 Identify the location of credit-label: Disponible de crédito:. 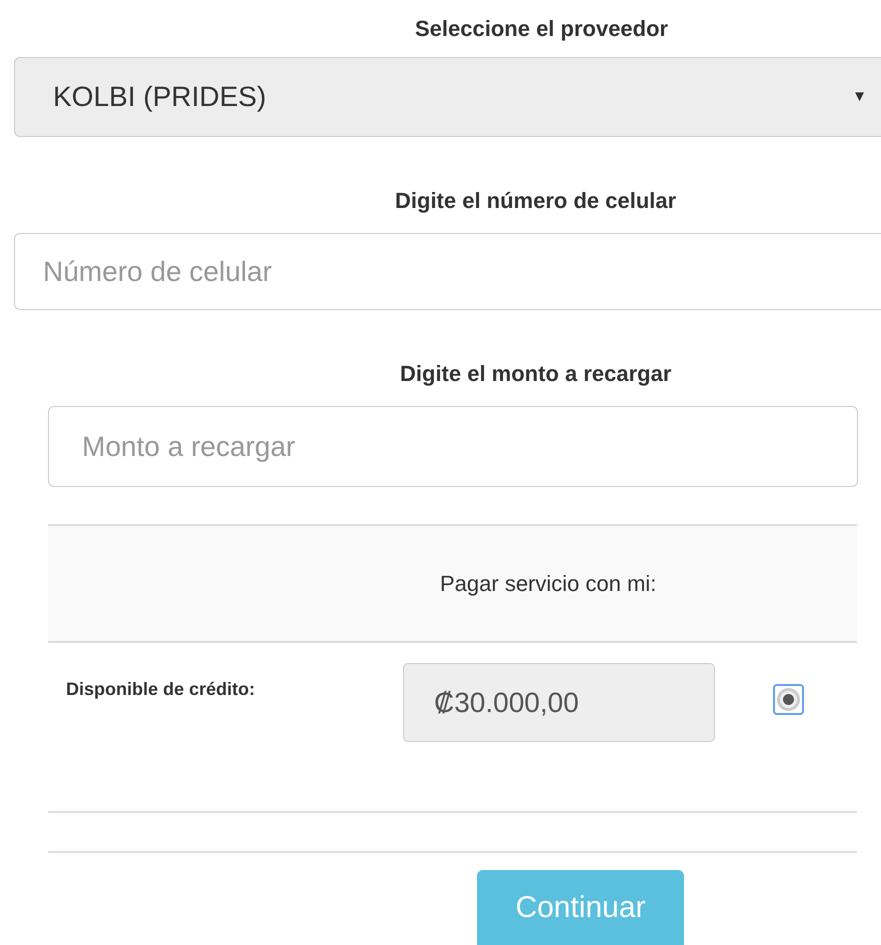
(161, 689).